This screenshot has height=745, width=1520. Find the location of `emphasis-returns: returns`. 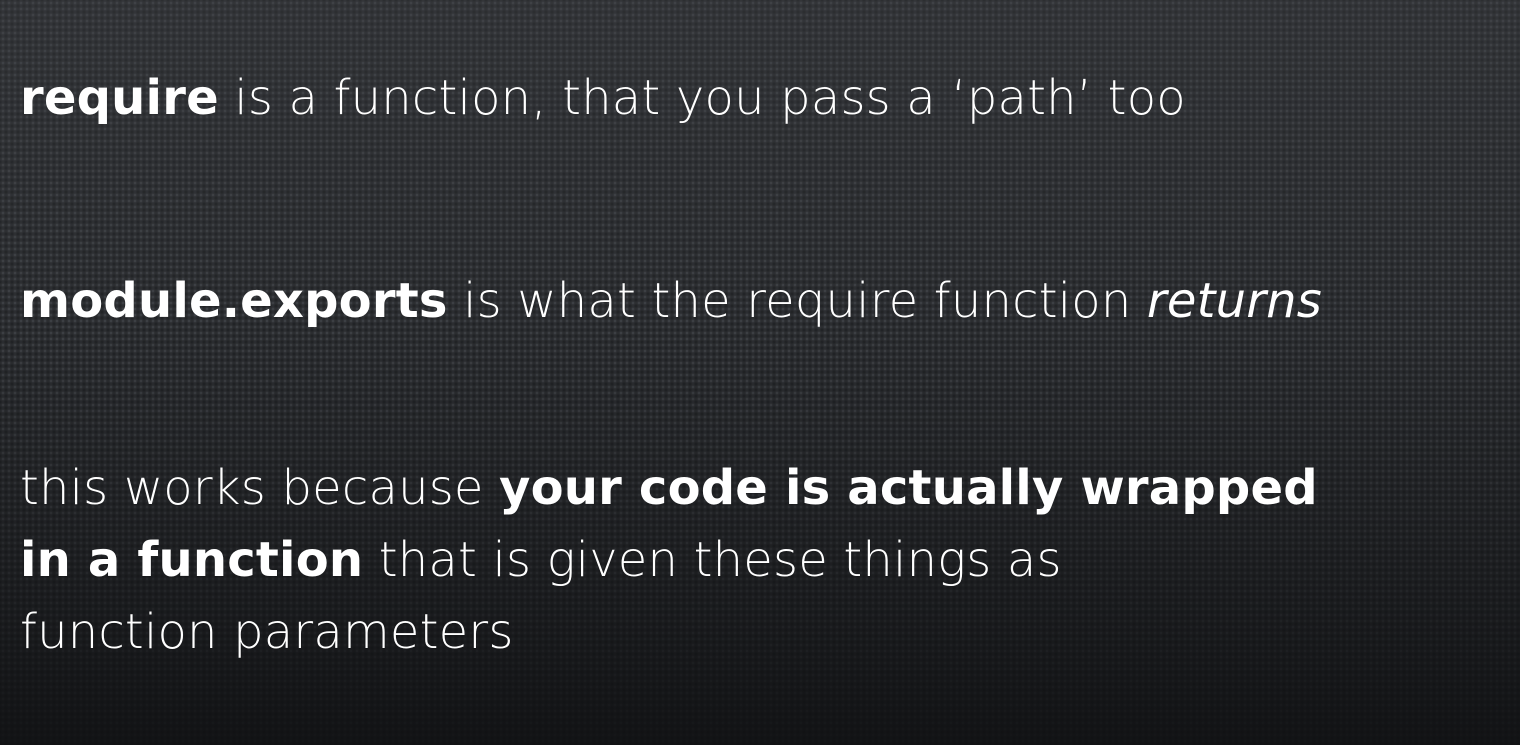

emphasis-returns: returns is located at coordinates (1234, 301).